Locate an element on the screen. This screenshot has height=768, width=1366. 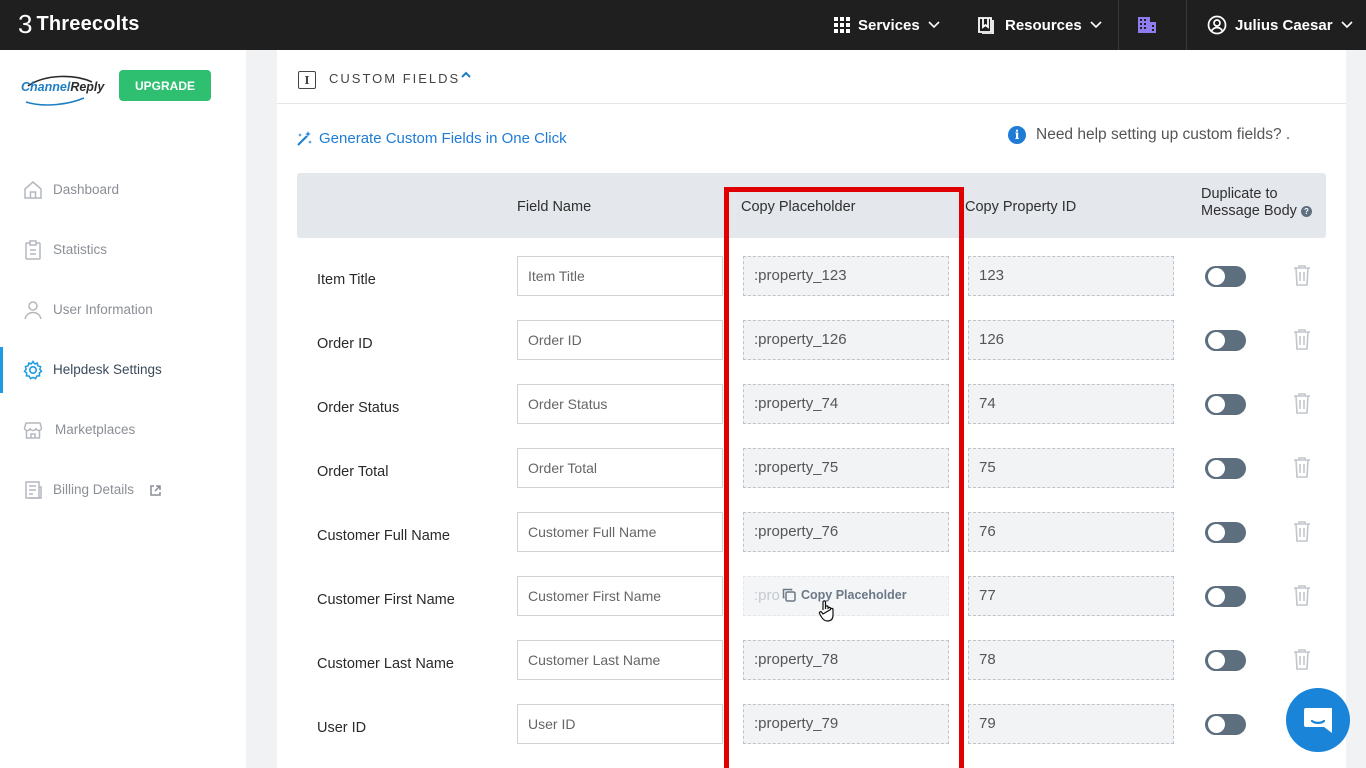
header-field-name: Field Name is located at coordinates (554, 207).